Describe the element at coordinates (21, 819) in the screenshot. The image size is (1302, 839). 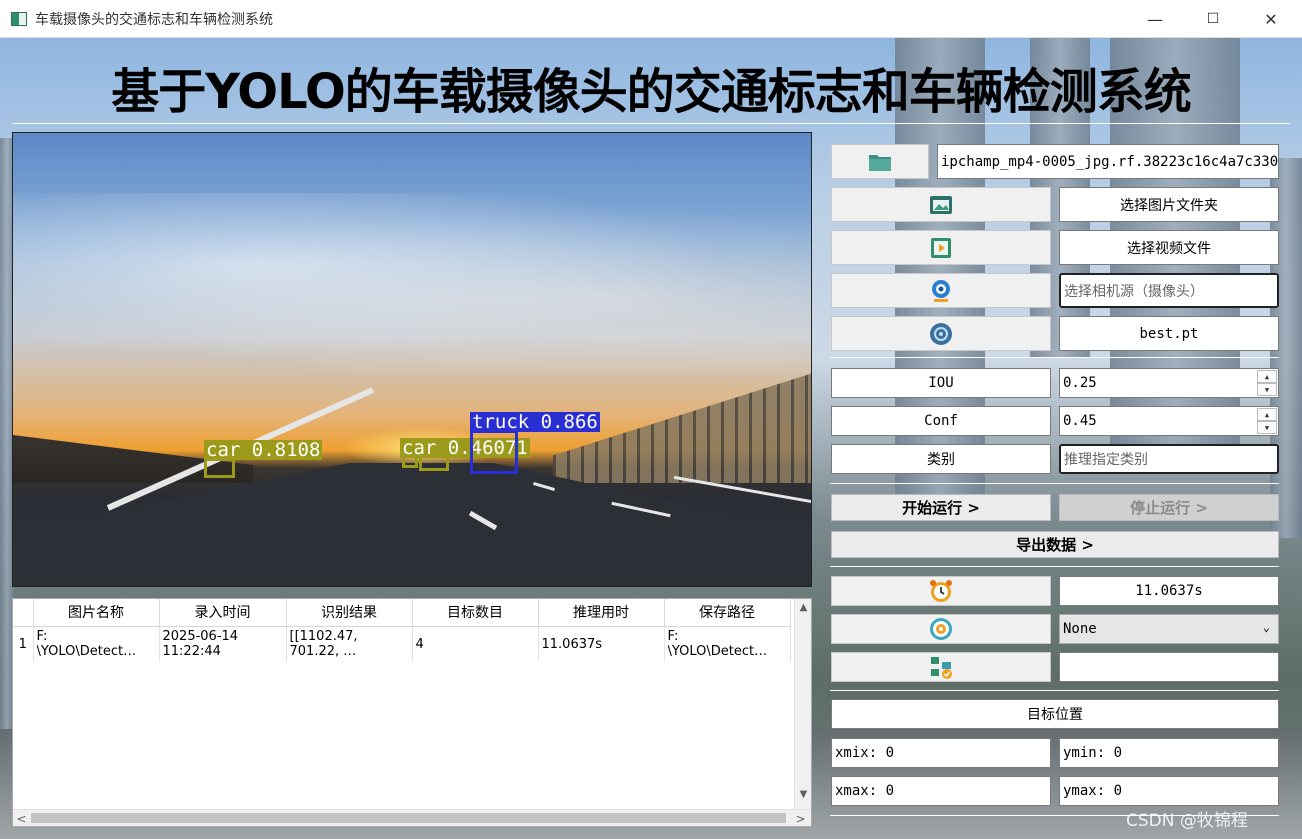
I see `scroll-left-icon: <` at that location.